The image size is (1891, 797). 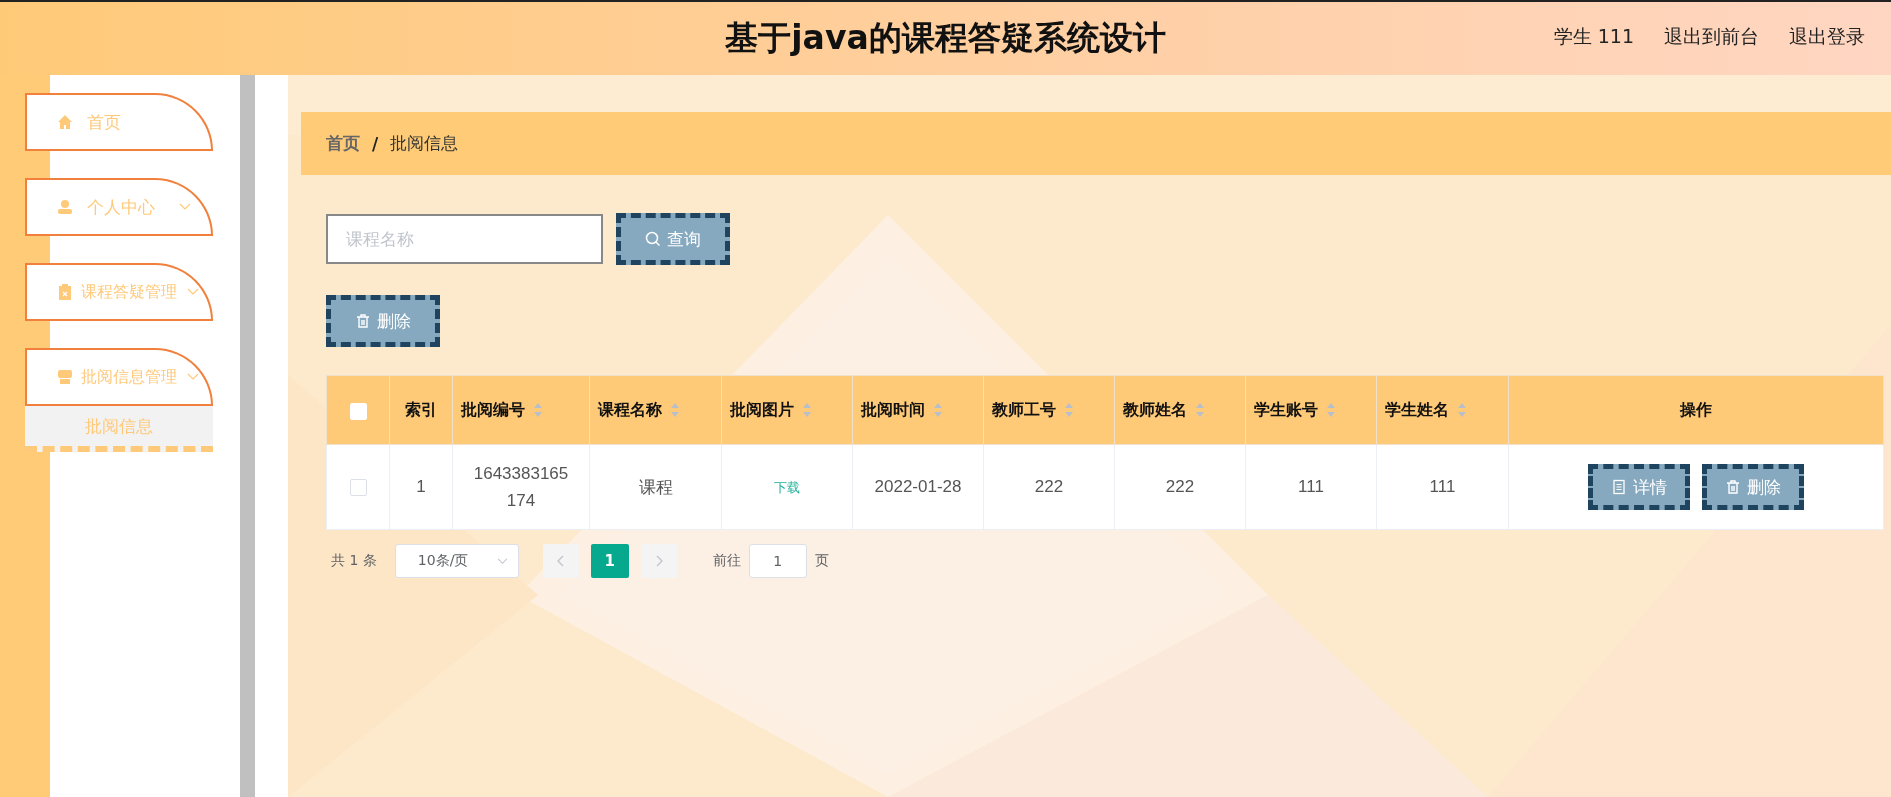 I want to click on table-cell: 课程, so click(x=655, y=487).